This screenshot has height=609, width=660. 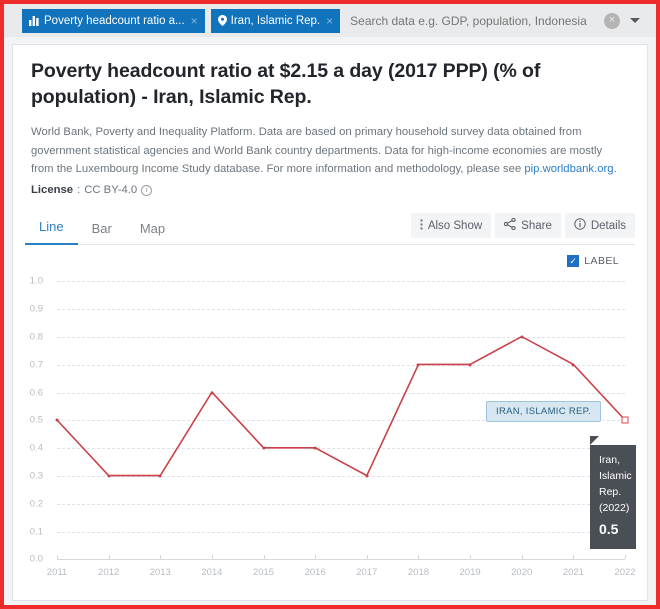 I want to click on vertical-dots-icon, so click(x=421, y=226).